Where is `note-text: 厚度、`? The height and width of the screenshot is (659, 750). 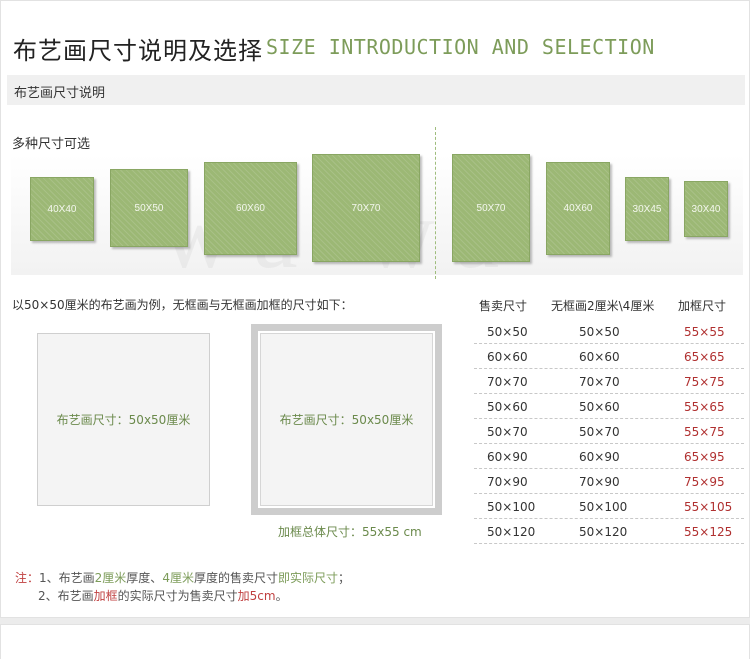
note-text: 厚度、 is located at coordinates (144, 578).